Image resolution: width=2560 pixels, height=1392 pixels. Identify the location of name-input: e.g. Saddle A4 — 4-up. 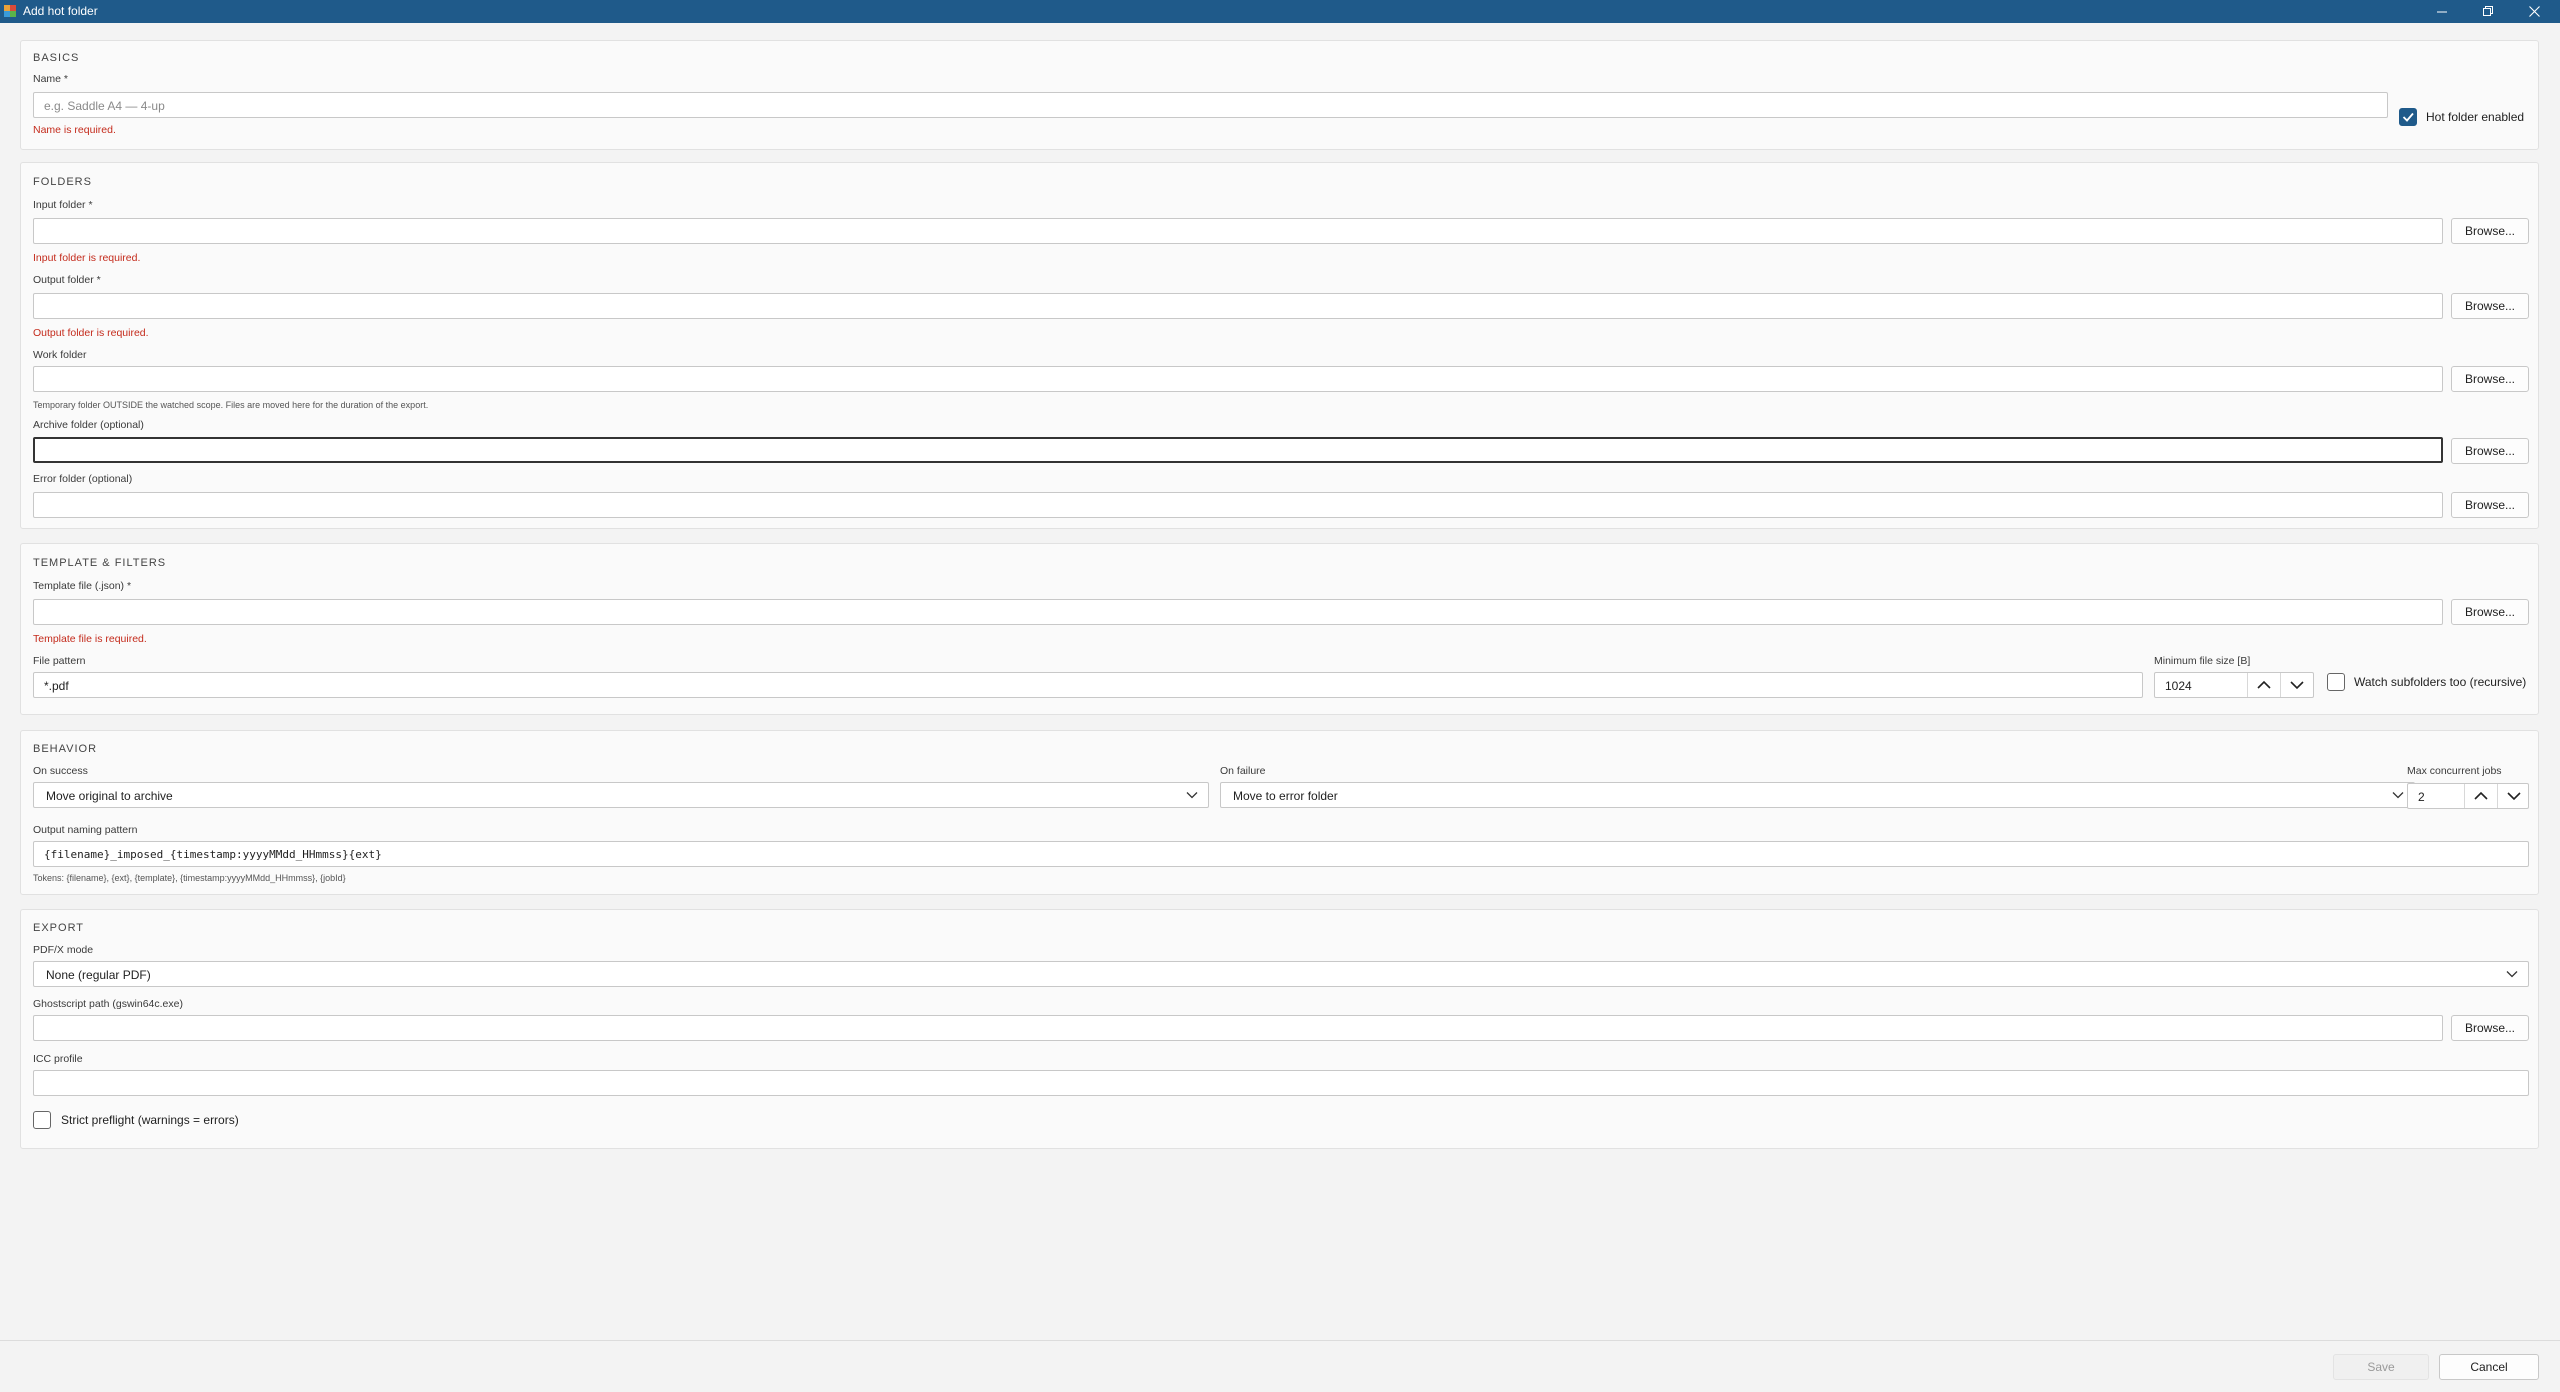
(1210, 105).